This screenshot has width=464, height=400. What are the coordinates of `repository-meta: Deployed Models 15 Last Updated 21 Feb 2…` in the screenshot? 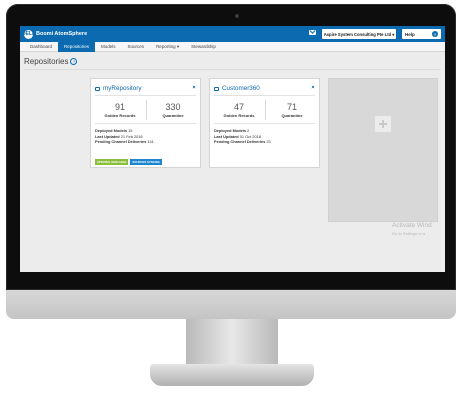 It's located at (124, 136).